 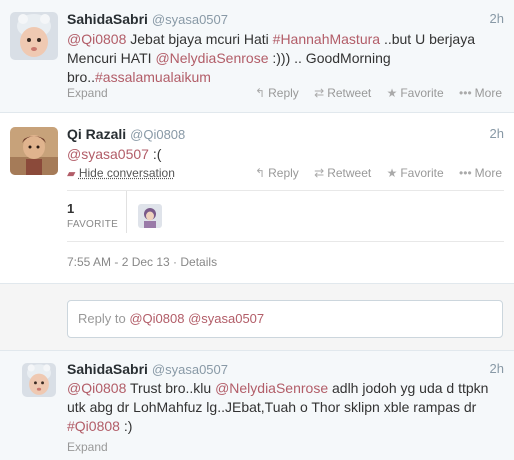 What do you see at coordinates (142, 262) in the screenshot?
I see `tweet-timestamp-details: 7:55 AM - 2 Dec 13 · Details` at bounding box center [142, 262].